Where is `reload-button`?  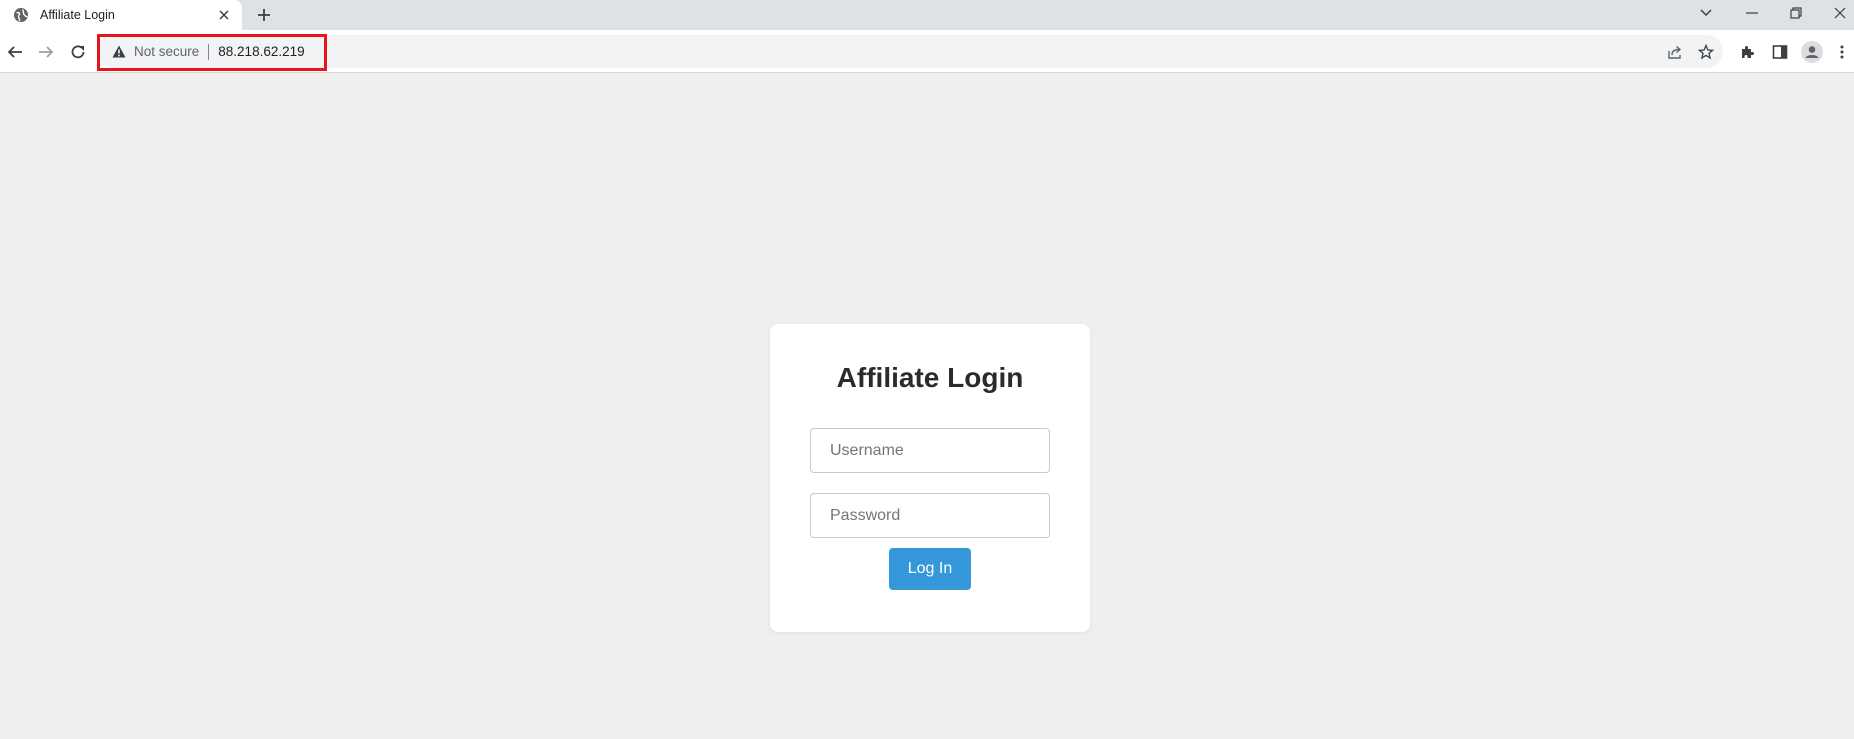
reload-button is located at coordinates (78, 52).